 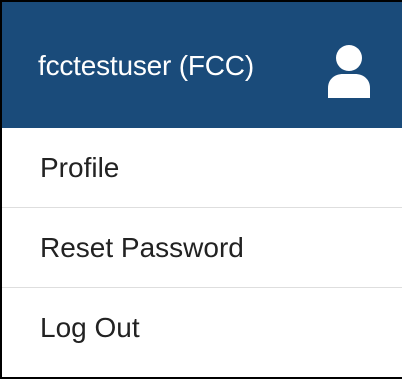 What do you see at coordinates (80, 167) in the screenshot?
I see `menu-item-label: Profile` at bounding box center [80, 167].